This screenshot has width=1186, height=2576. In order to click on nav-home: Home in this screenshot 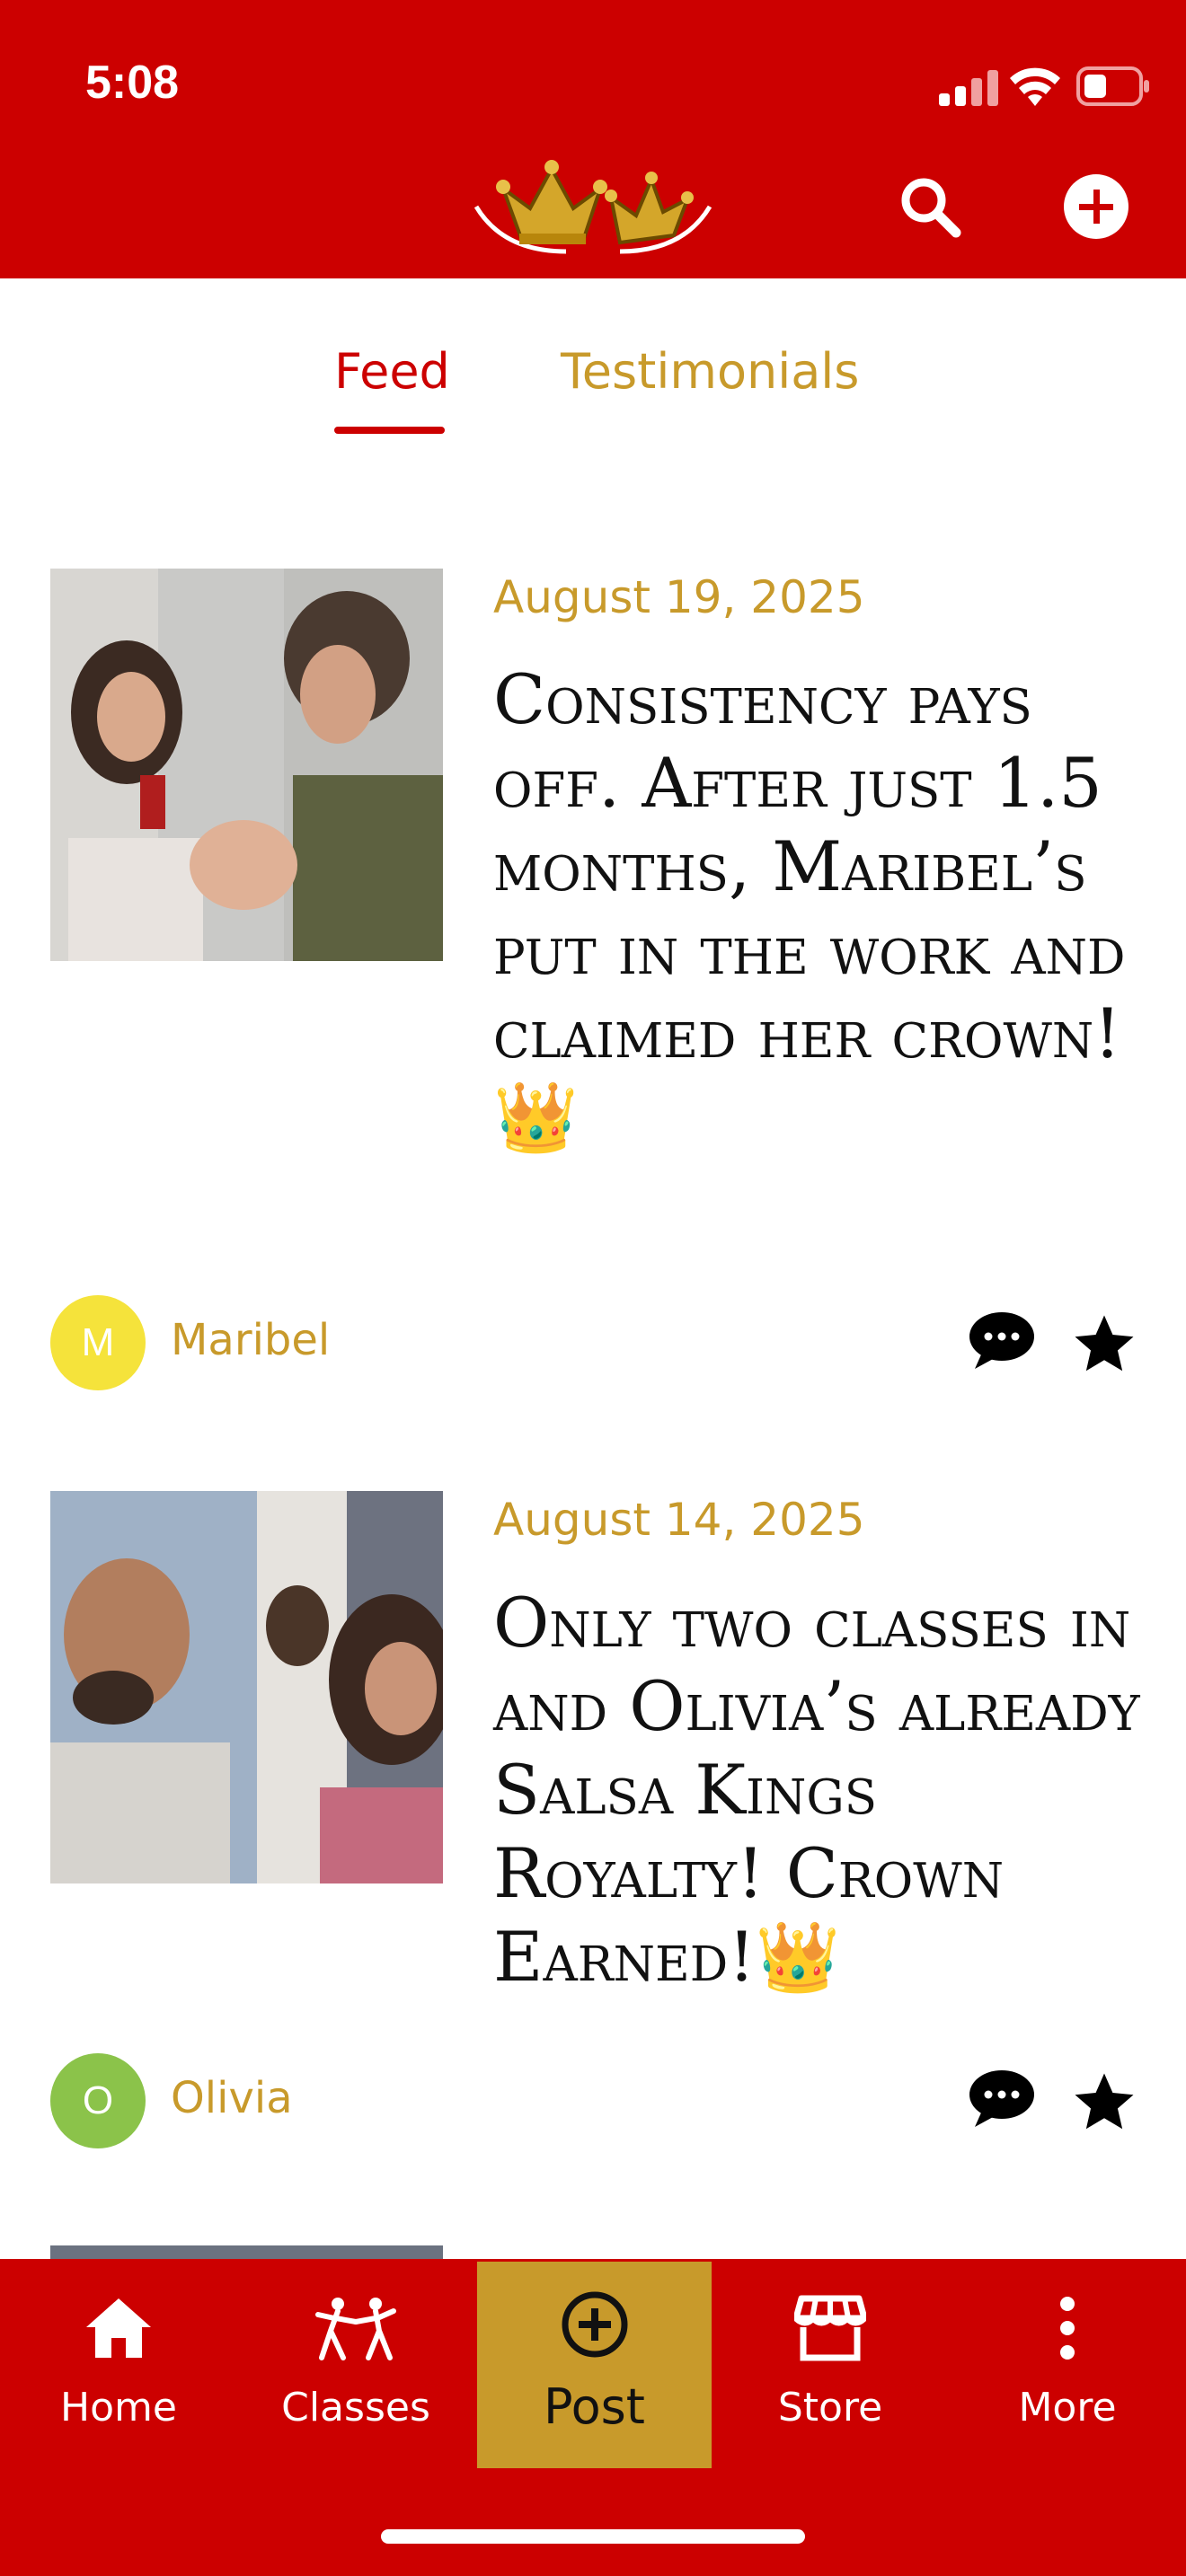, I will do `click(118, 2362)`.